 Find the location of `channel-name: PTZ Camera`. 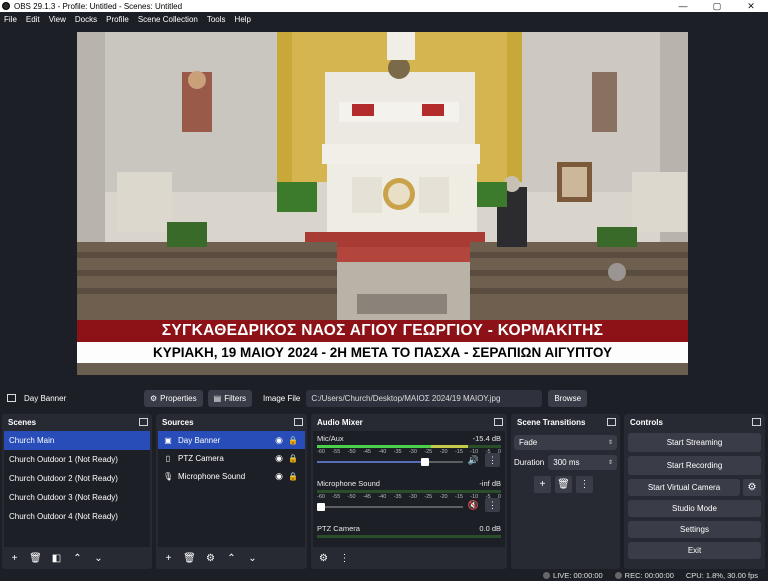

channel-name: PTZ Camera is located at coordinates (338, 528).